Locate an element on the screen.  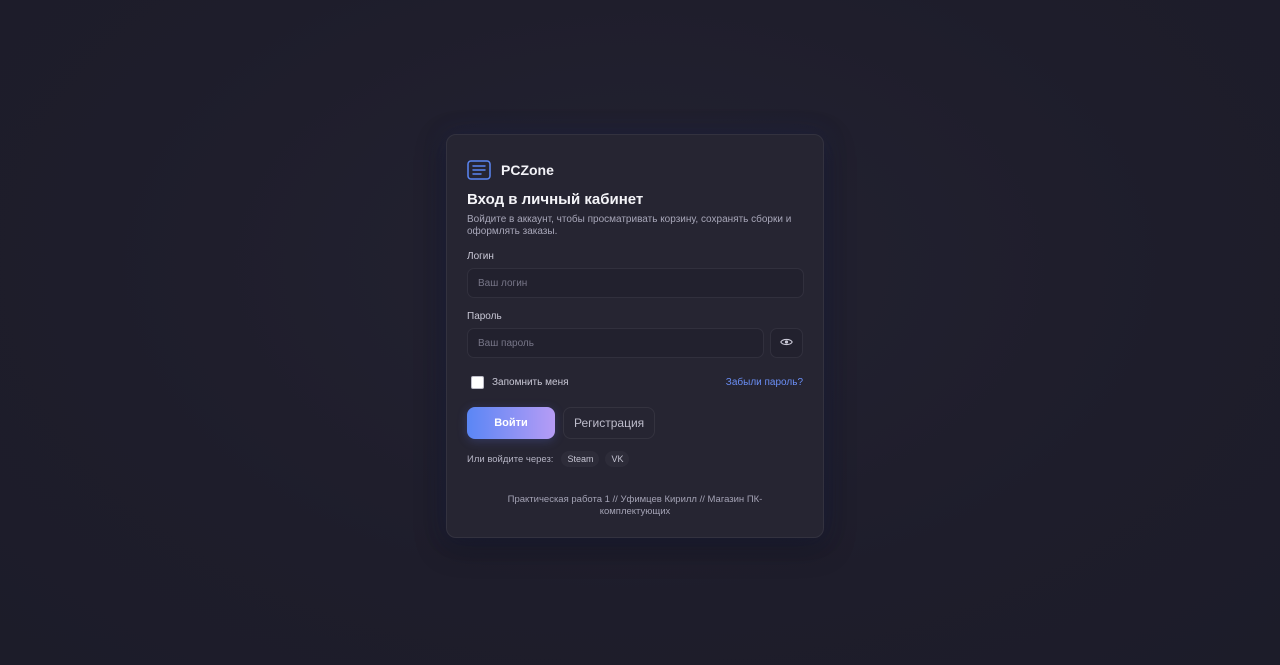
action-buttons: Войти Регистрация is located at coordinates (635, 423).